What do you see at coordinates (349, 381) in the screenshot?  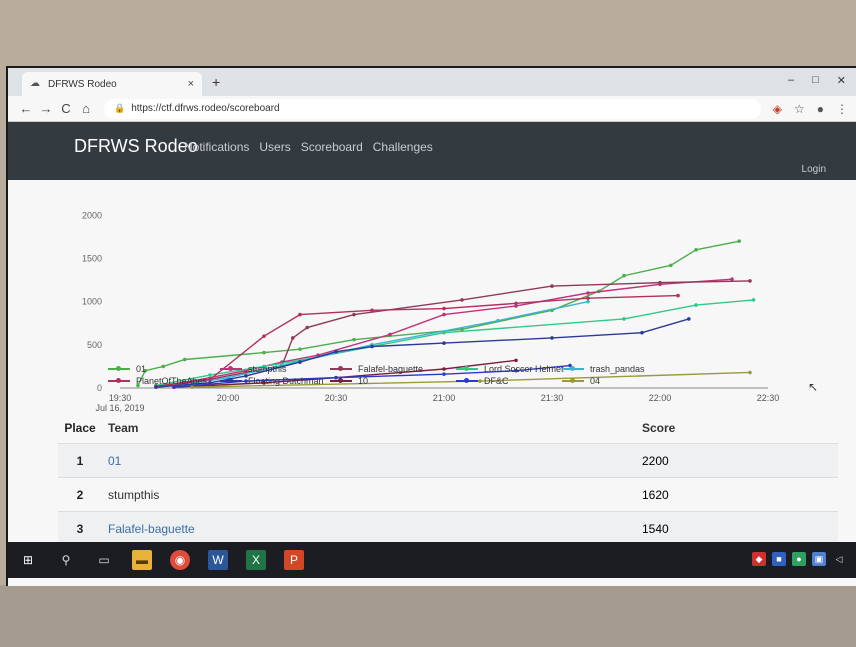 I see `legend-item: 10` at bounding box center [349, 381].